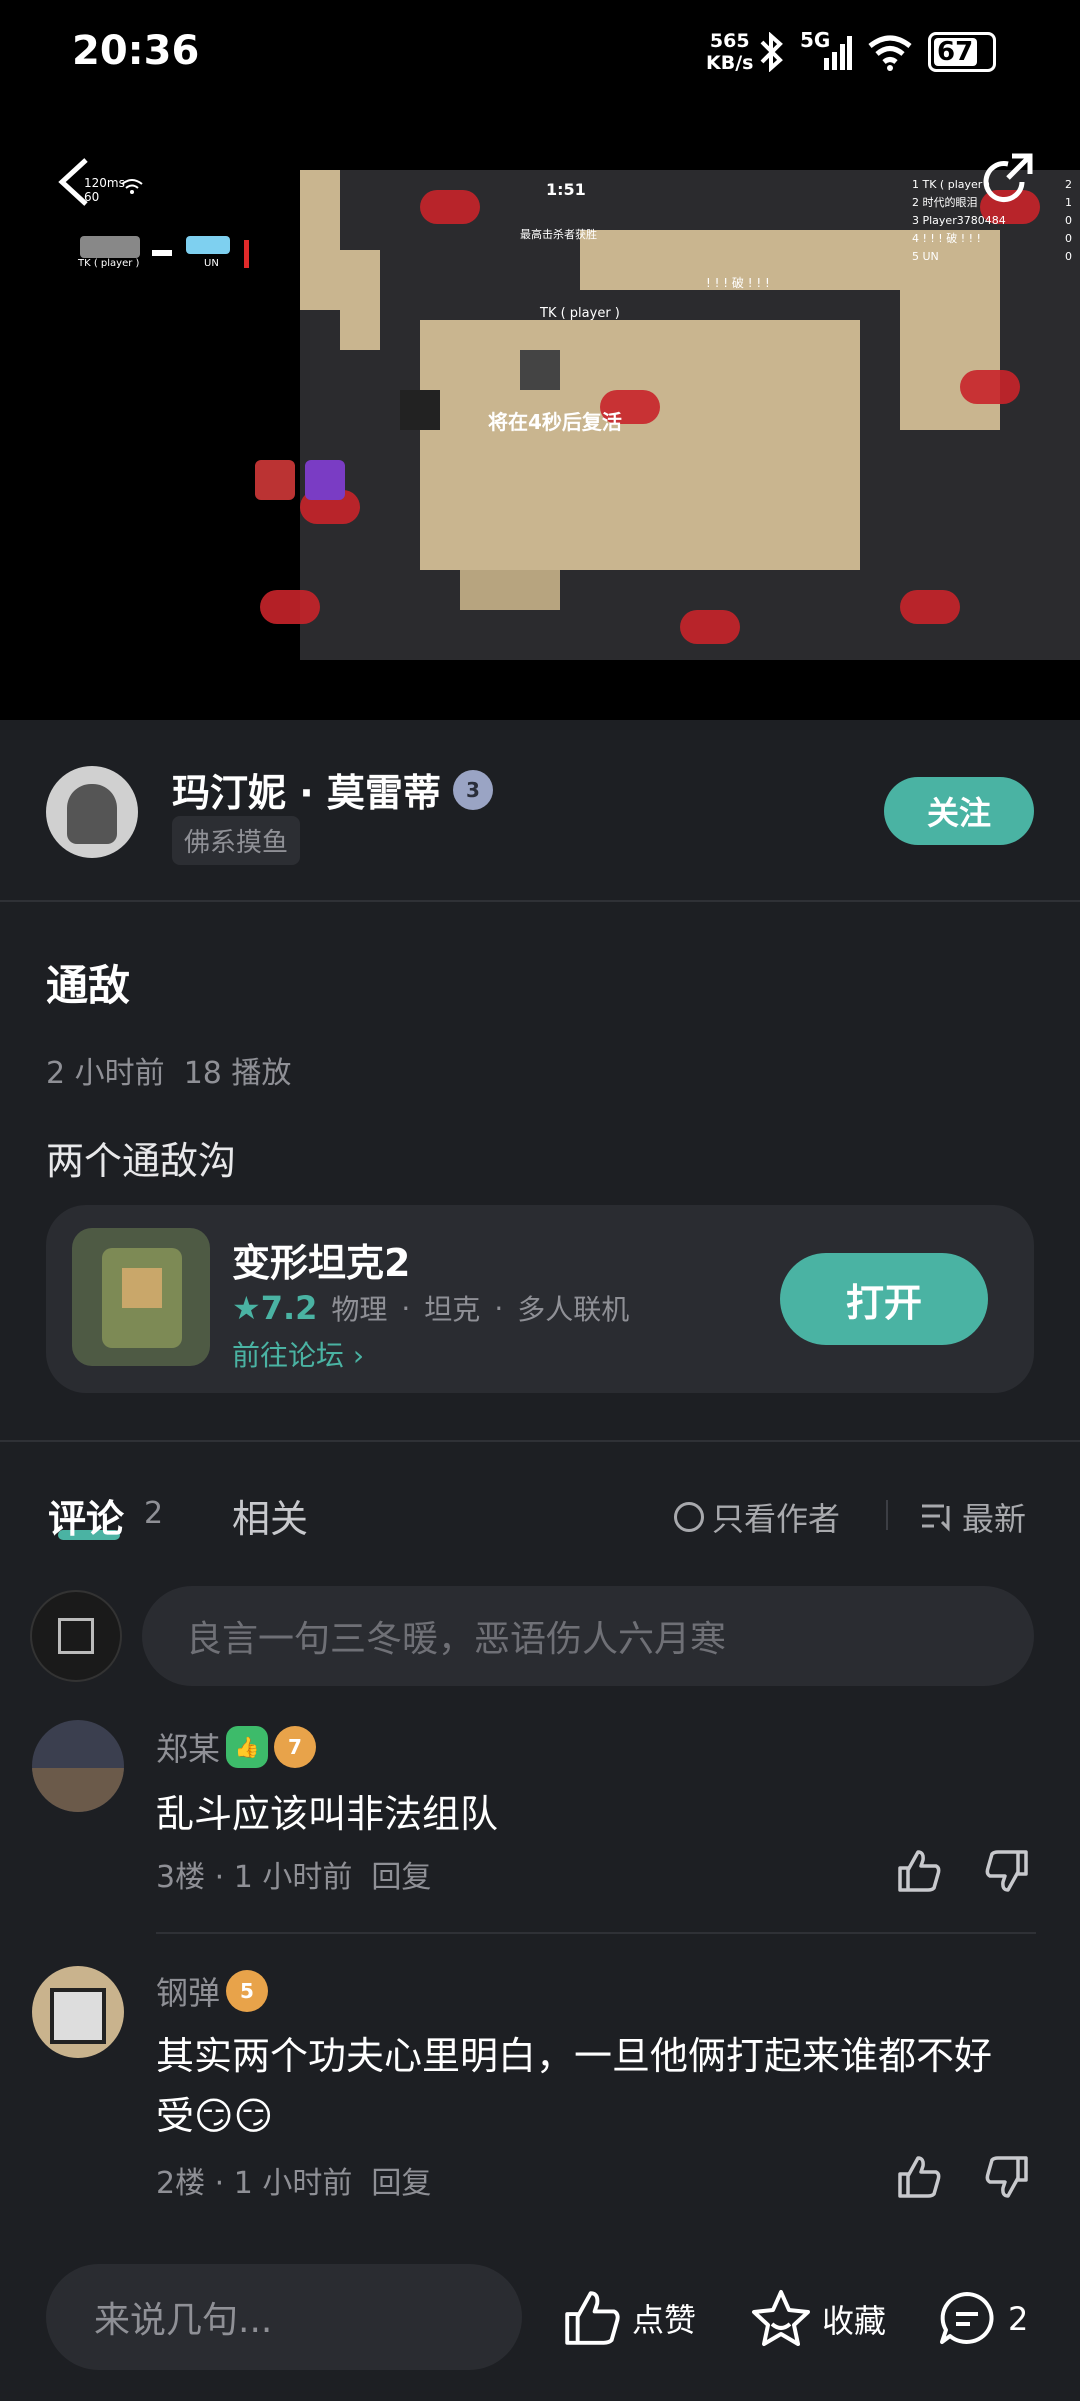 The image size is (1080, 2401). Describe the element at coordinates (88, 985) in the screenshot. I see `post-title: 通敌` at that location.